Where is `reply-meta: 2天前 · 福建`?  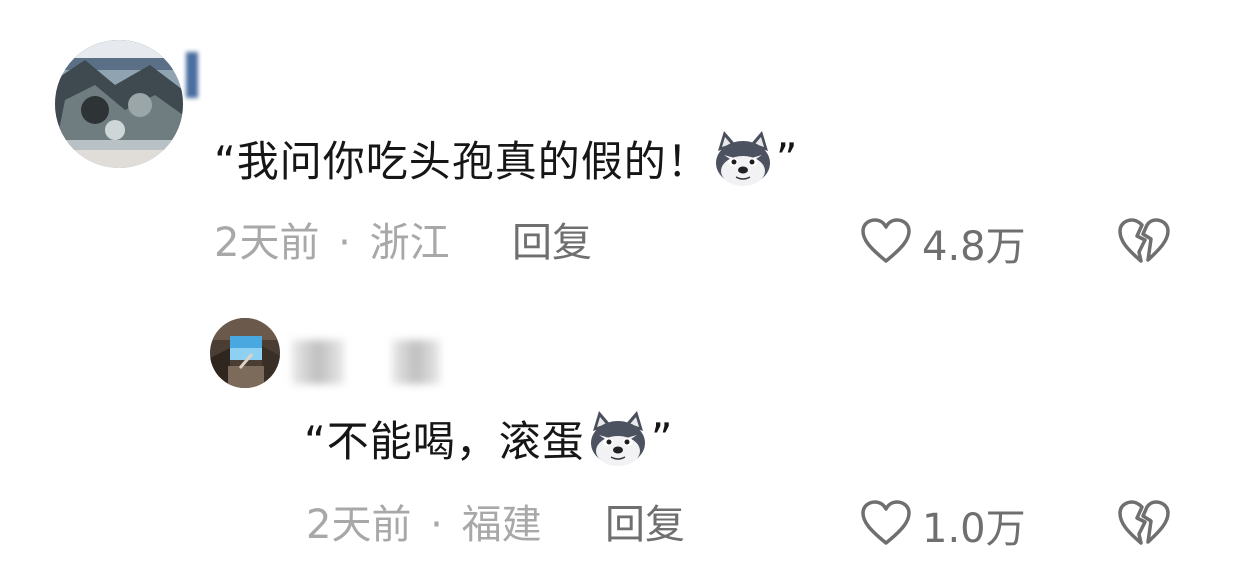
reply-meta: 2天前 · 福建 is located at coordinates (424, 525).